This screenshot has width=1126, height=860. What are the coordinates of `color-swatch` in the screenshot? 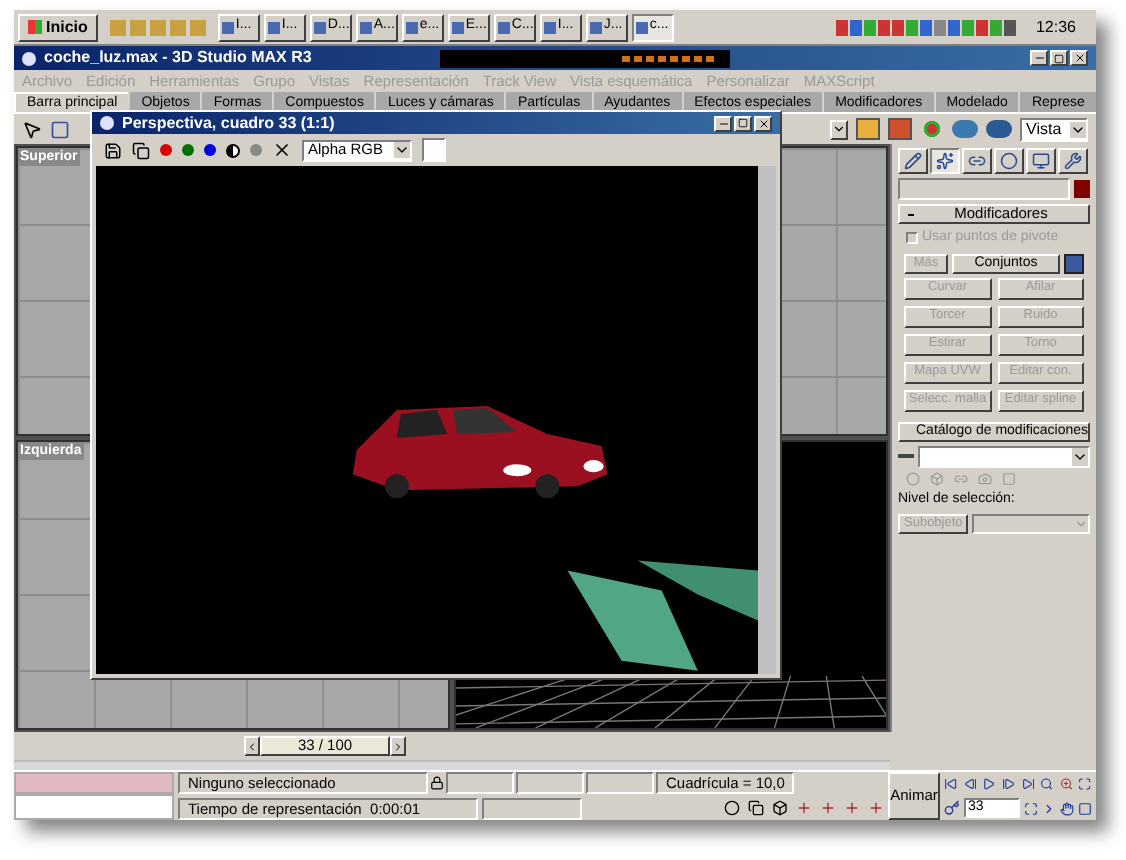 It's located at (434, 150).